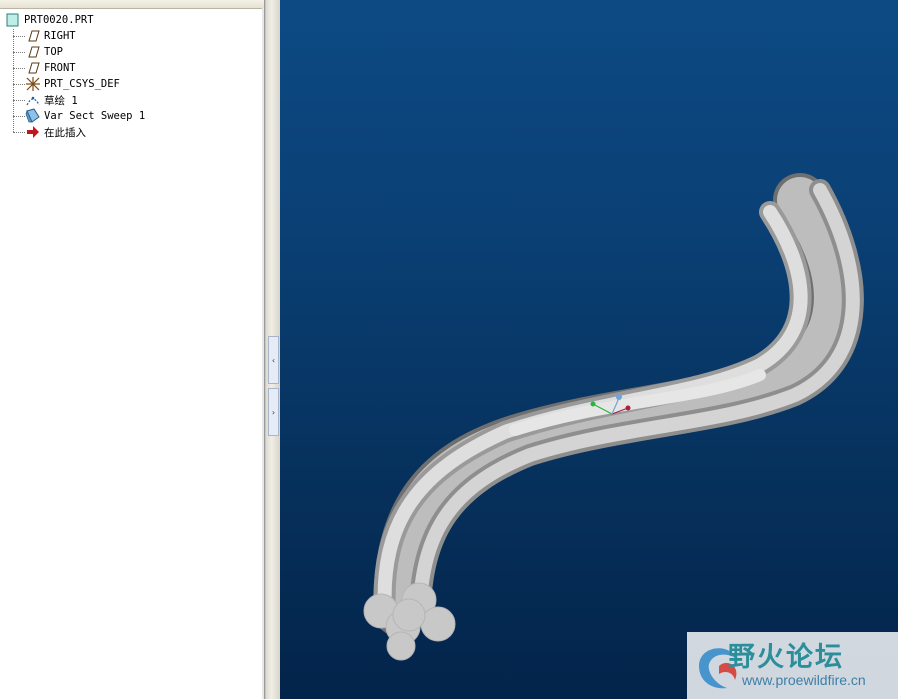 The height and width of the screenshot is (699, 898). I want to click on panel-splitter: ‹ ›, so click(273, 349).